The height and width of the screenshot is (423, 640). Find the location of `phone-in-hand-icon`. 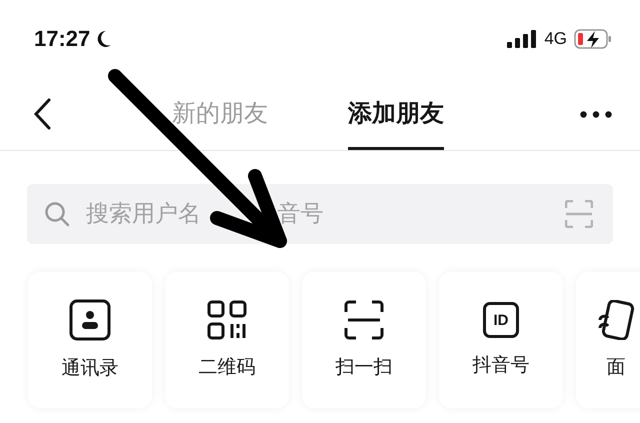

phone-in-hand-icon is located at coordinates (616, 320).